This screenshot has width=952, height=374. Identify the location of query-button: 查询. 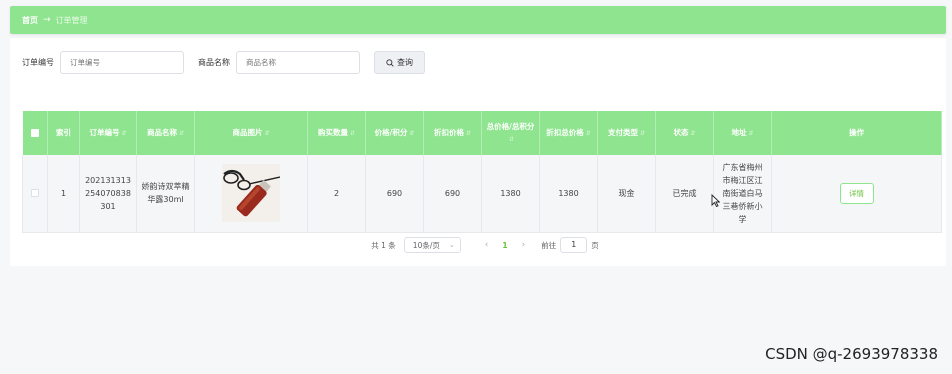
(399, 62).